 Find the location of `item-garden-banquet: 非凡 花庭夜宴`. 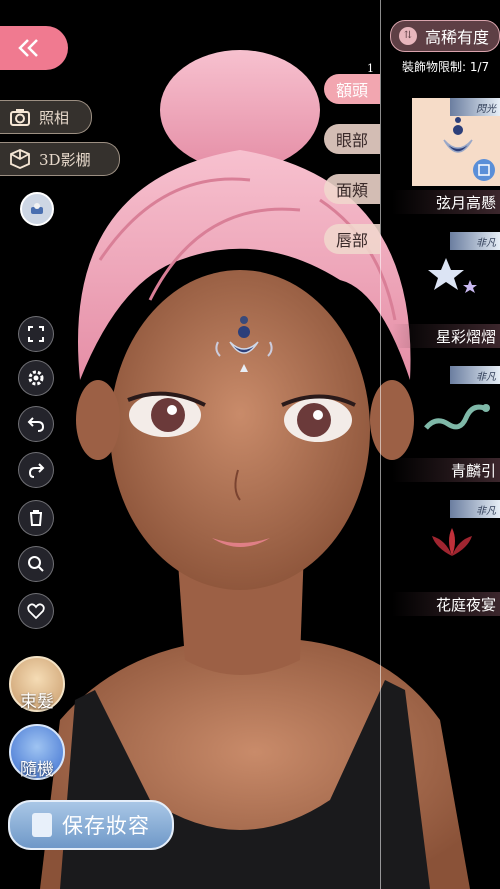

item-garden-banquet: 非凡 花庭夜宴 is located at coordinates (446, 559).